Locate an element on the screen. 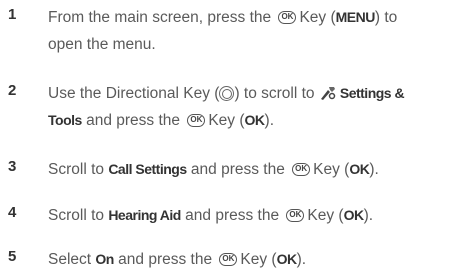  settings-menu-label: Tools is located at coordinates (65, 120).